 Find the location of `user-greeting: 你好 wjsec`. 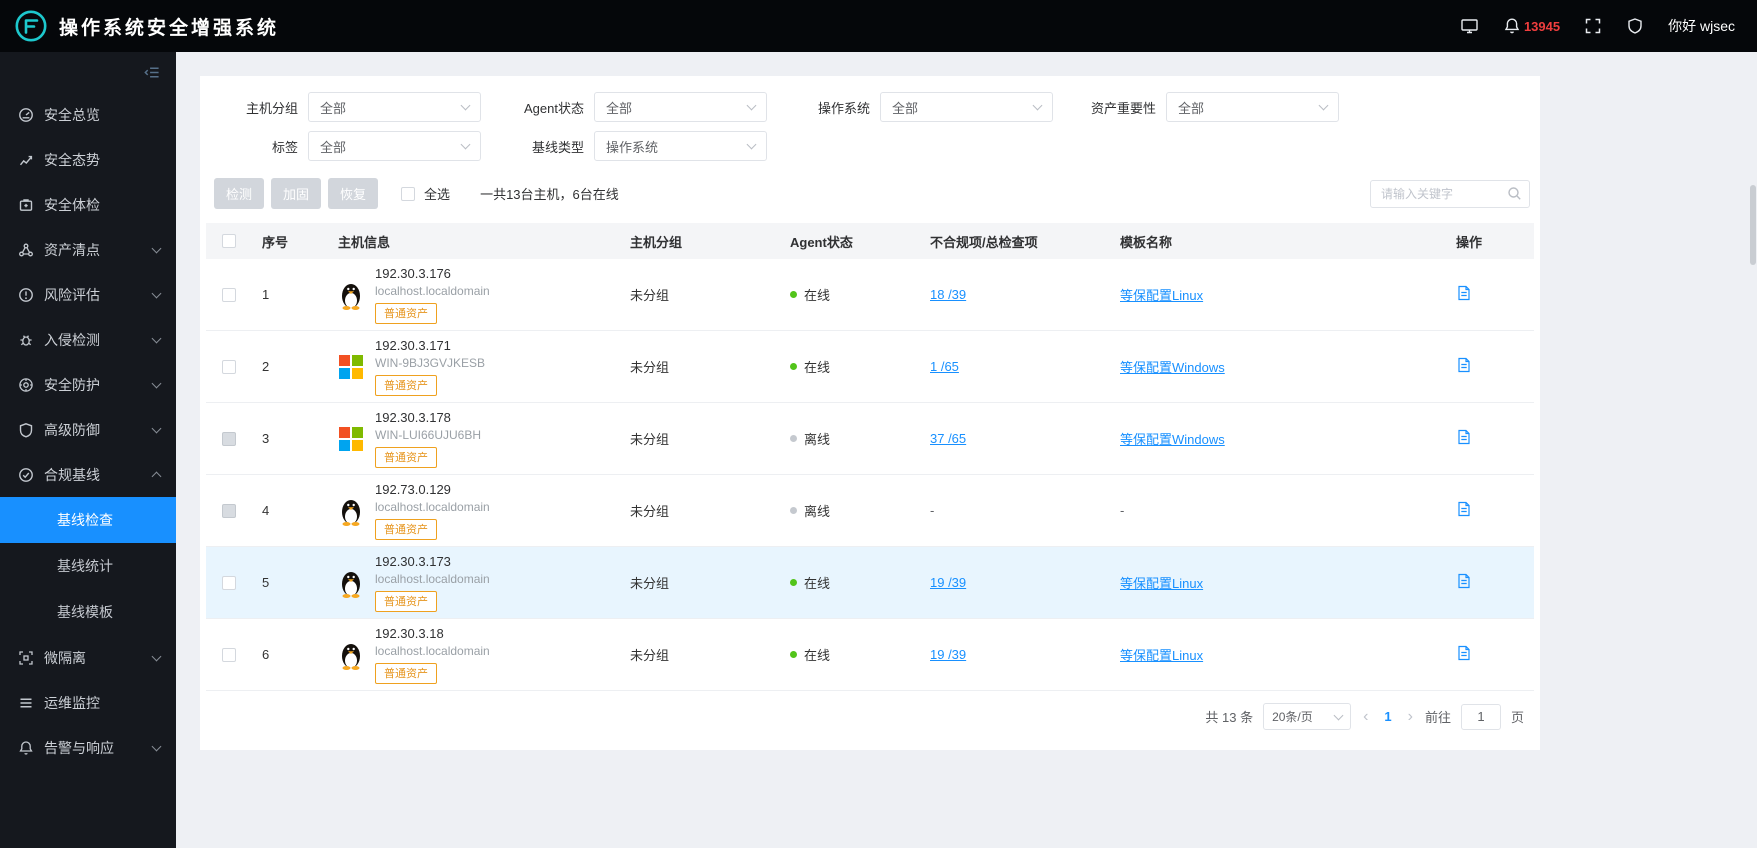

user-greeting: 你好 wjsec is located at coordinates (1701, 26).